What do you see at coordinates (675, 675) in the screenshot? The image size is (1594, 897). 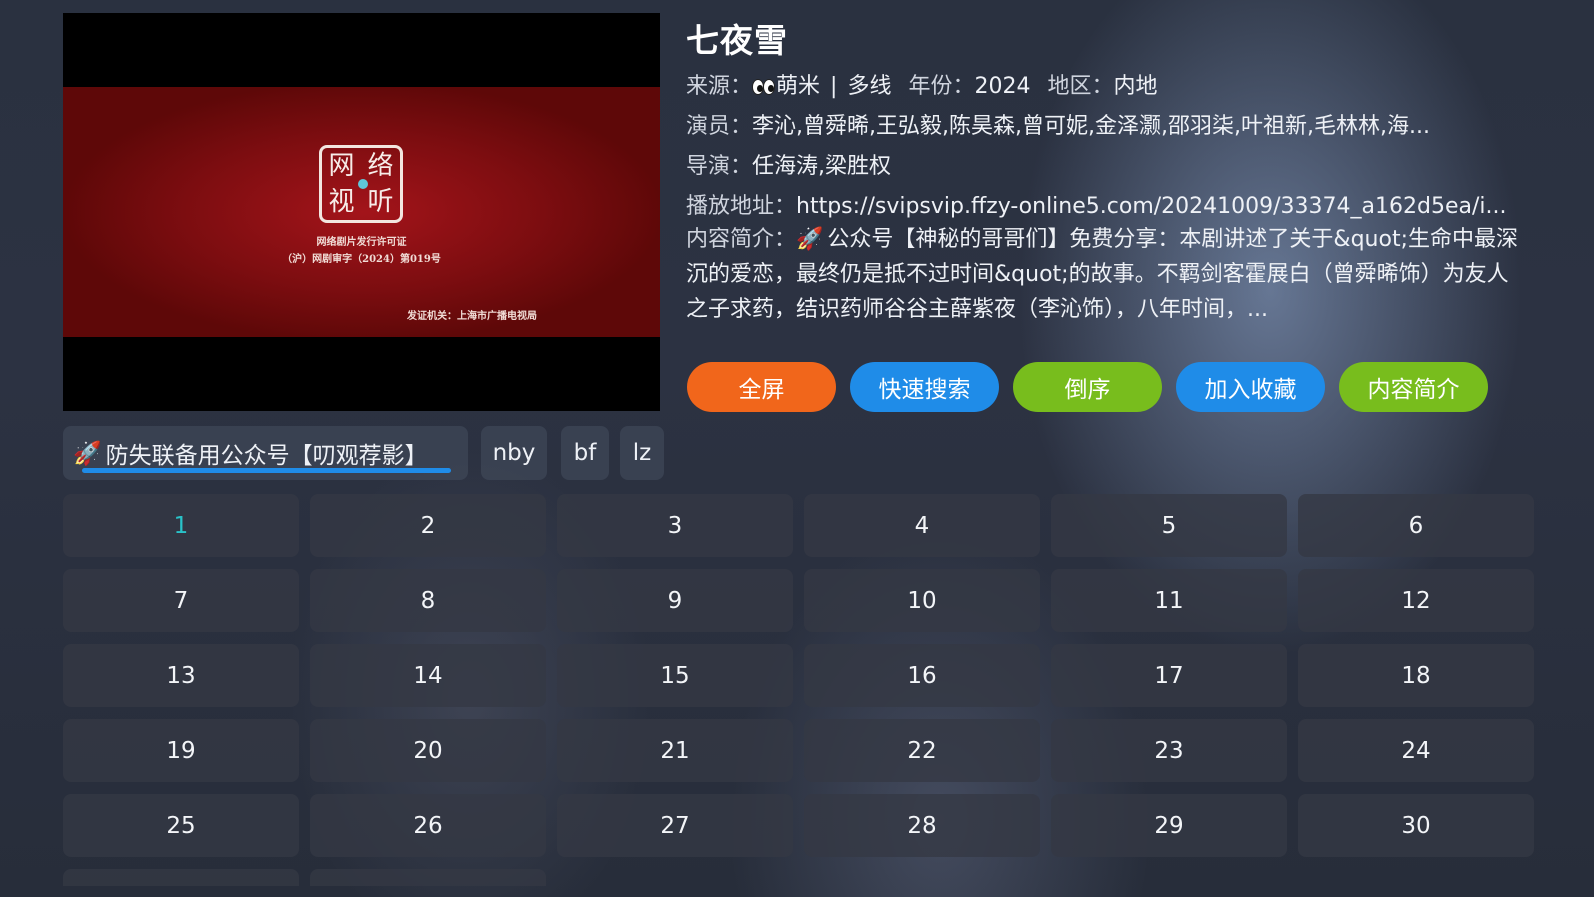 I see `episode-button: 15` at bounding box center [675, 675].